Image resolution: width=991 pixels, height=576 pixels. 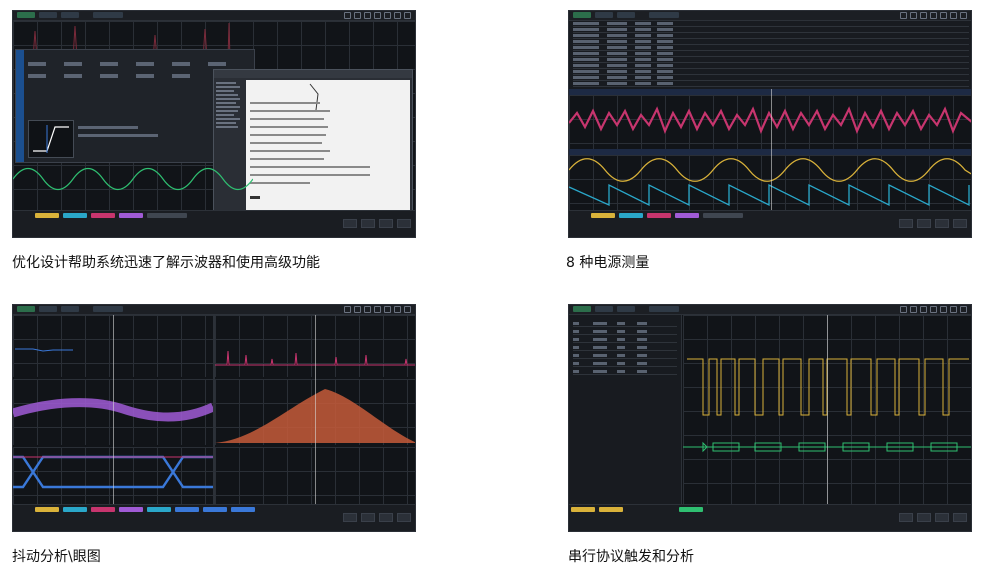 What do you see at coordinates (625, 410) in the screenshot?
I see `decode-table` at bounding box center [625, 410].